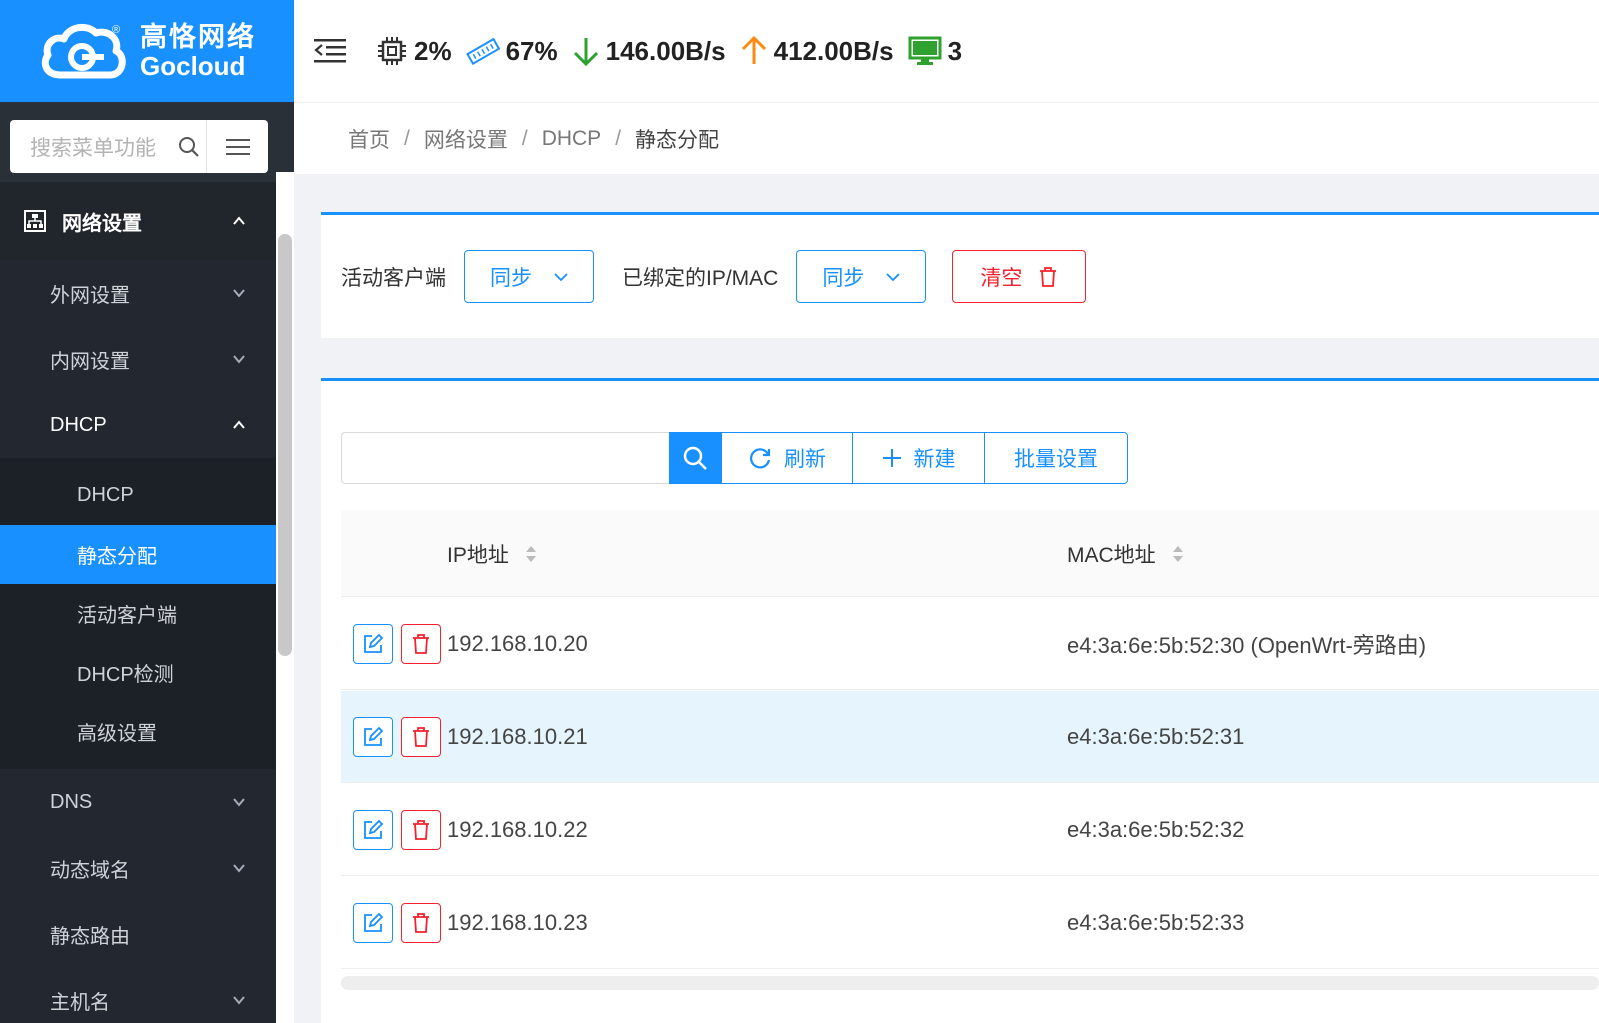 Image resolution: width=1599 pixels, height=1023 pixels. What do you see at coordinates (1156, 736) in the screenshot?
I see `mac-cell: e4:3a:6e:5b:52:31` at bounding box center [1156, 736].